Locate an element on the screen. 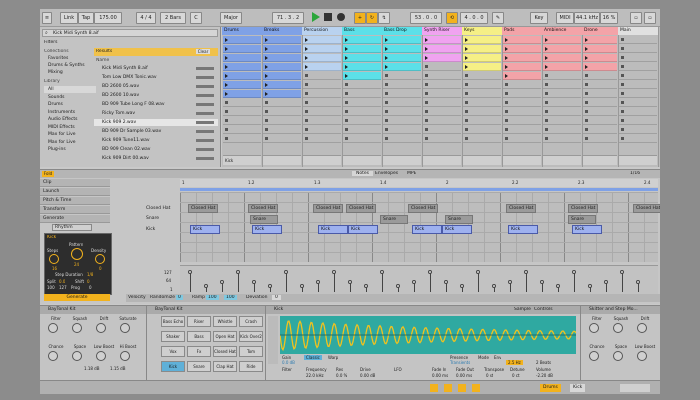  warp-toggle: Warp is located at coordinates (333, 357).